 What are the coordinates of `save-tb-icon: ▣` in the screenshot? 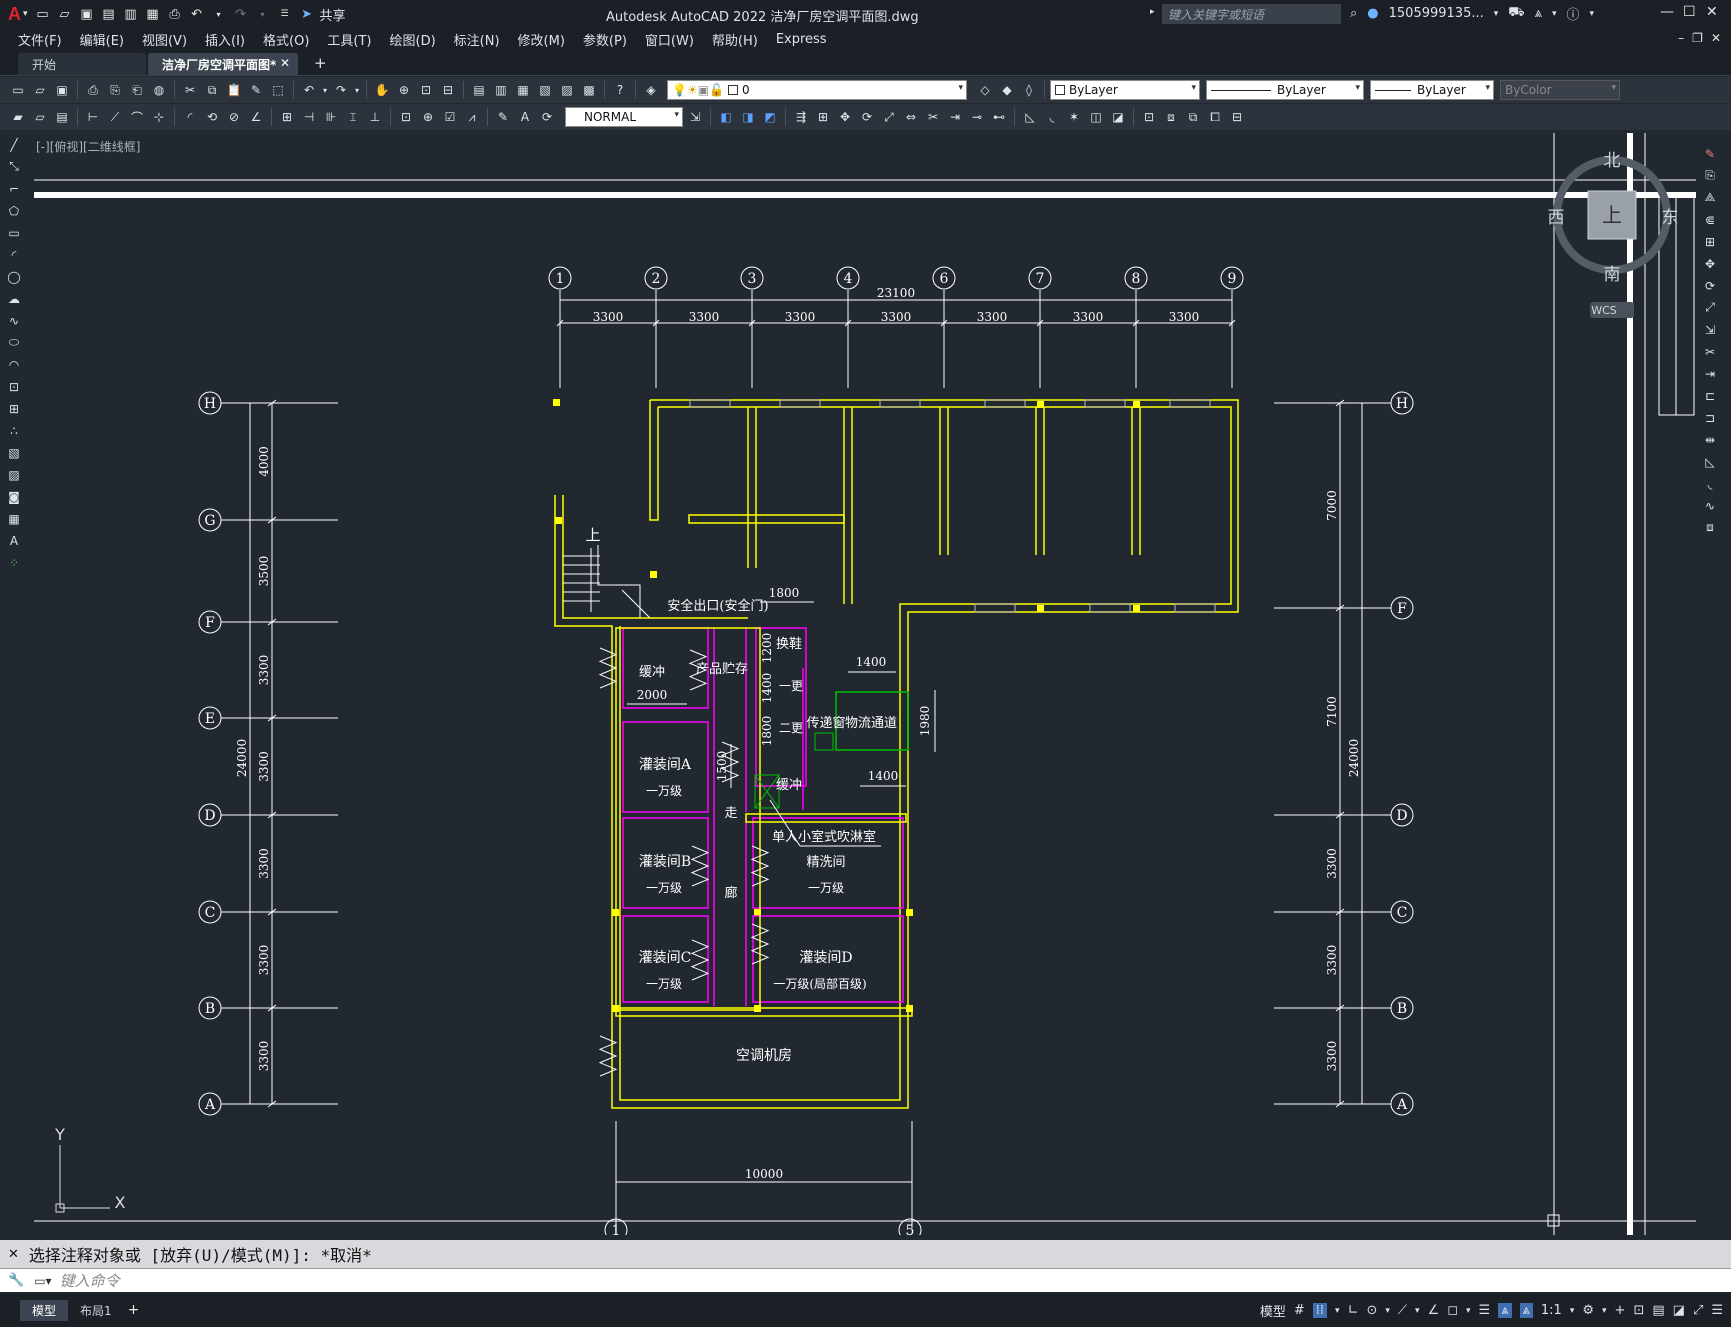 It's located at (62, 90).